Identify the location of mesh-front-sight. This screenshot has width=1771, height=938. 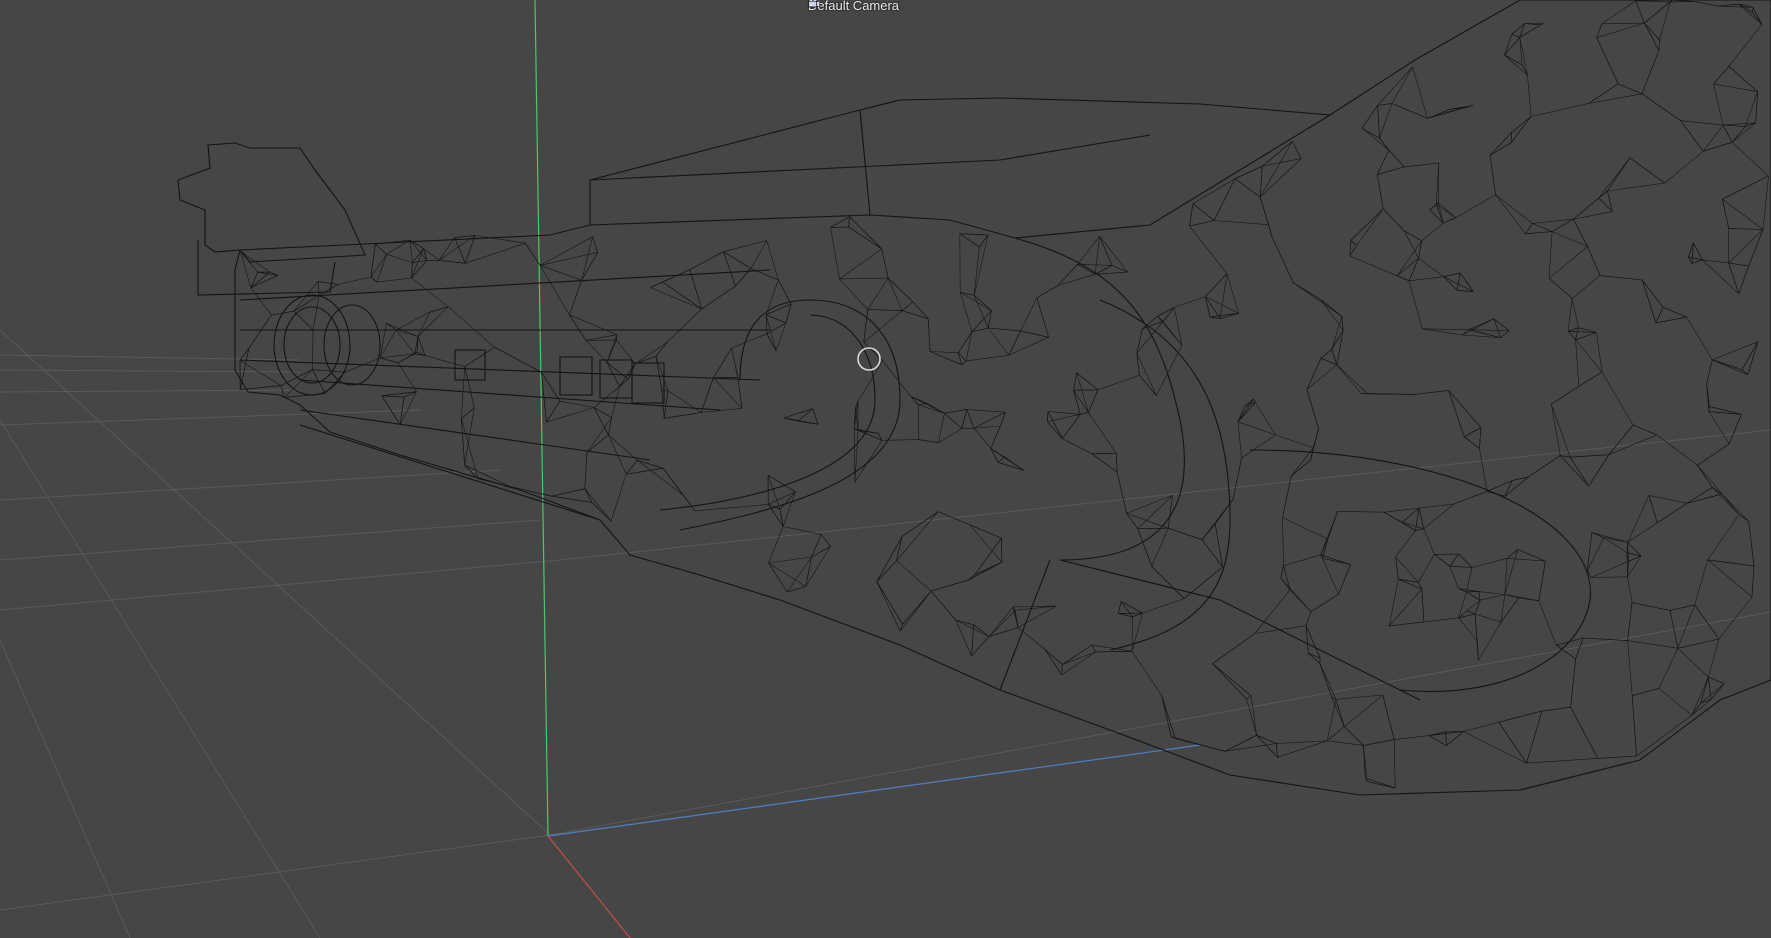
(271, 202).